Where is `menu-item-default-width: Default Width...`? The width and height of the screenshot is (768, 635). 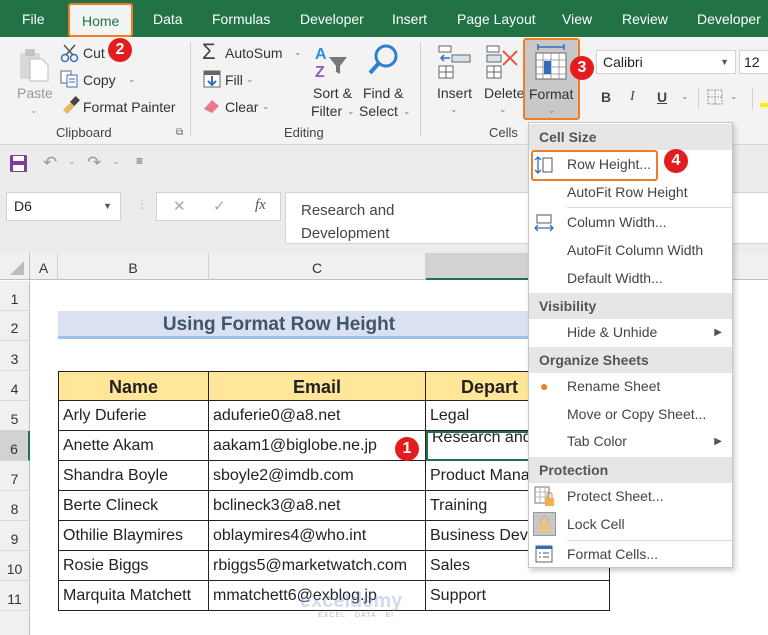
menu-item-default-width: Default Width... is located at coordinates (630, 278).